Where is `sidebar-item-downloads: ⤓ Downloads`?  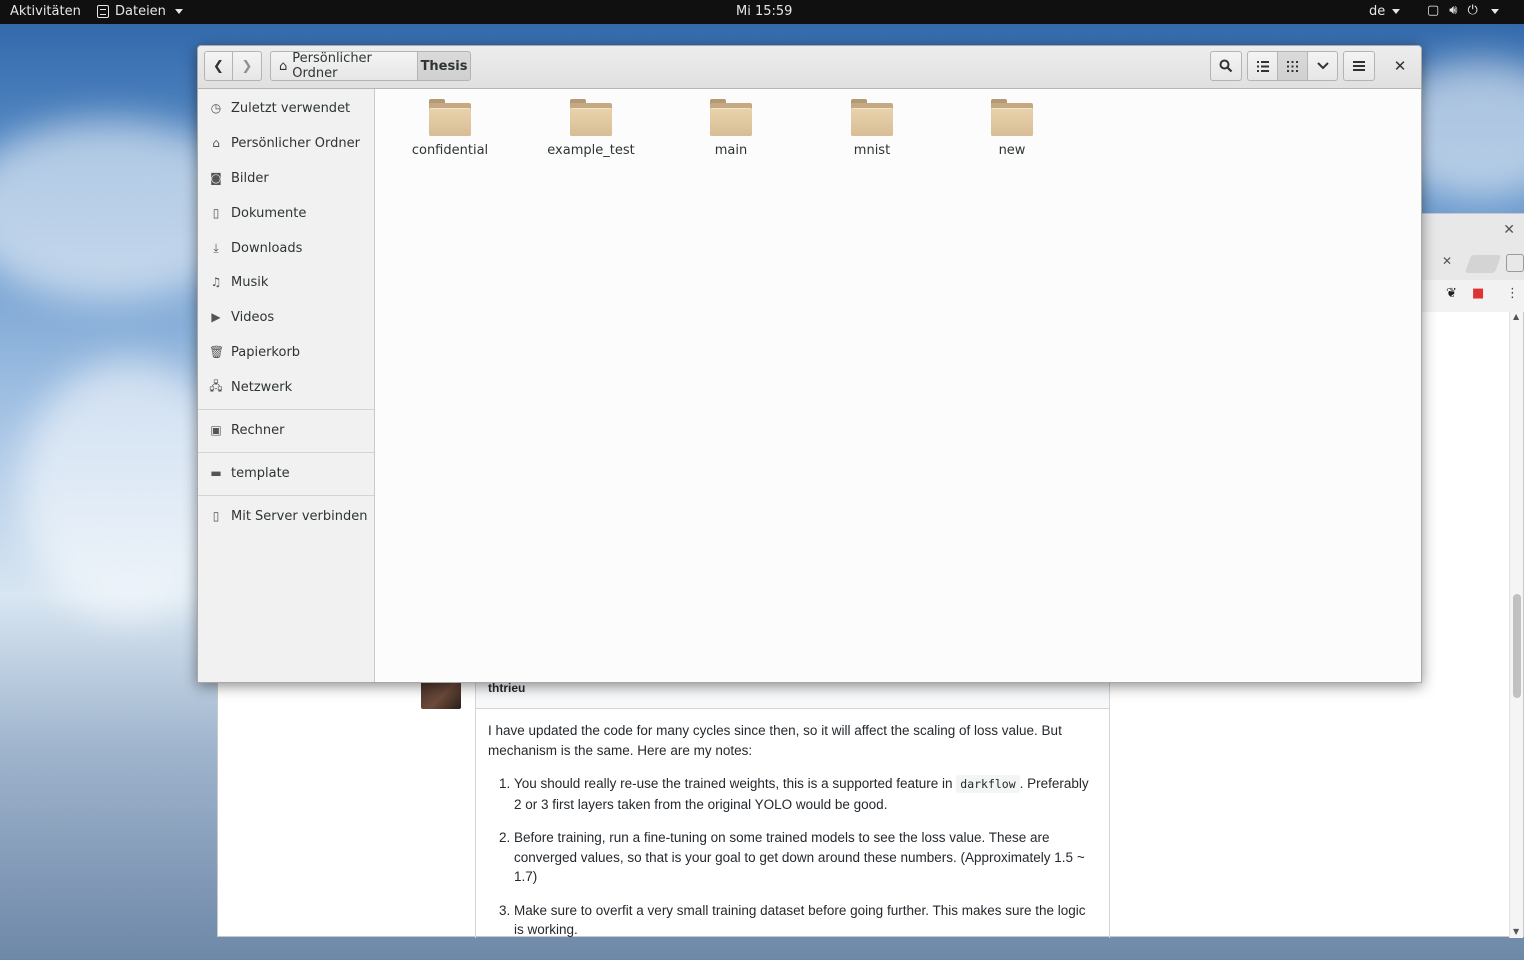
sidebar-item-downloads: ⤓ Downloads is located at coordinates (286, 248).